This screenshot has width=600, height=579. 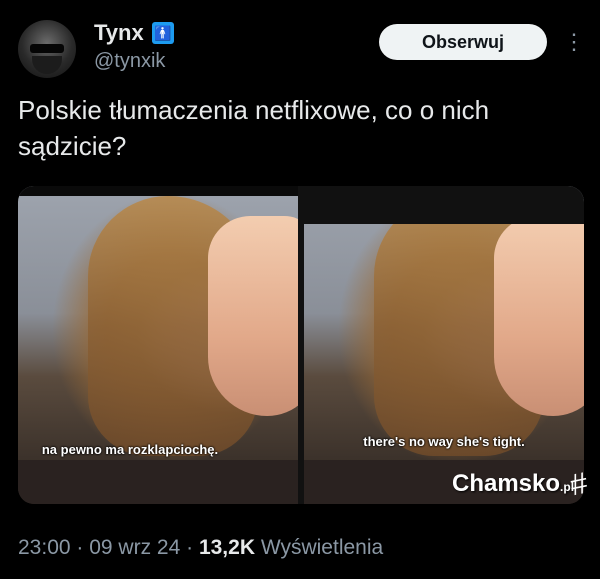 What do you see at coordinates (506, 483) in the screenshot?
I see `watermark-brand: Chamsko` at bounding box center [506, 483].